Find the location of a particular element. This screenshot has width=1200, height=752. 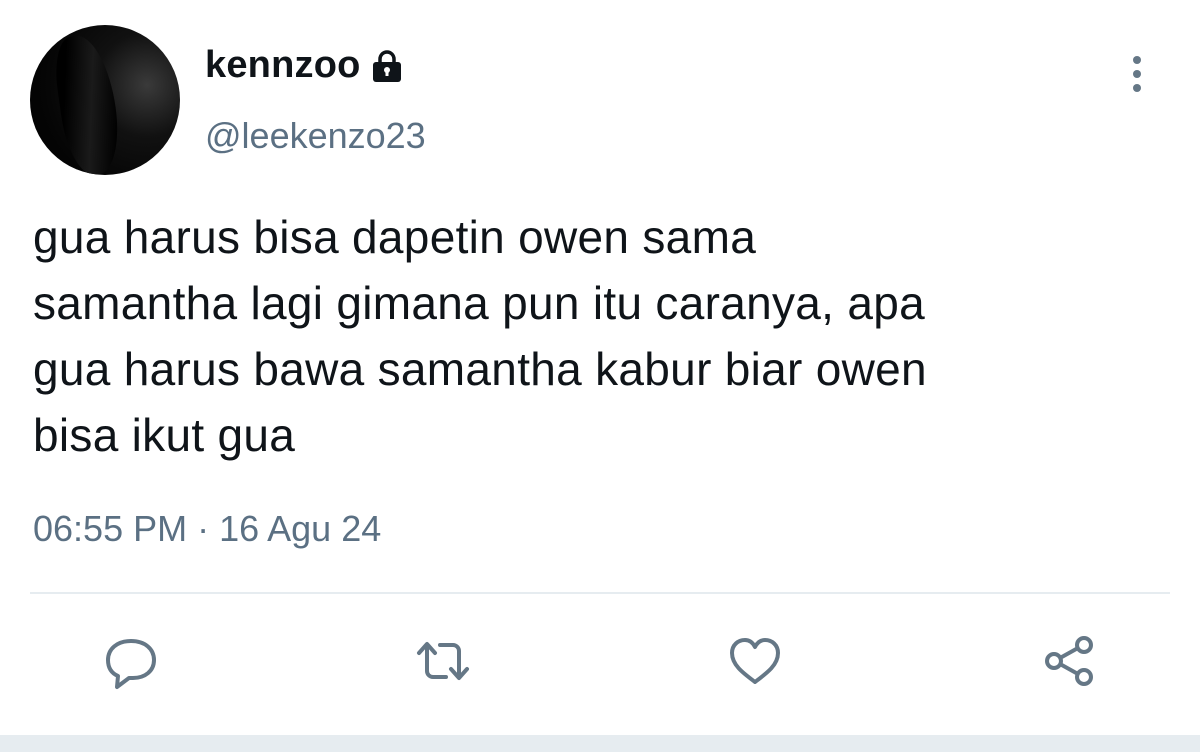

avatar-photo is located at coordinates (87, 103).